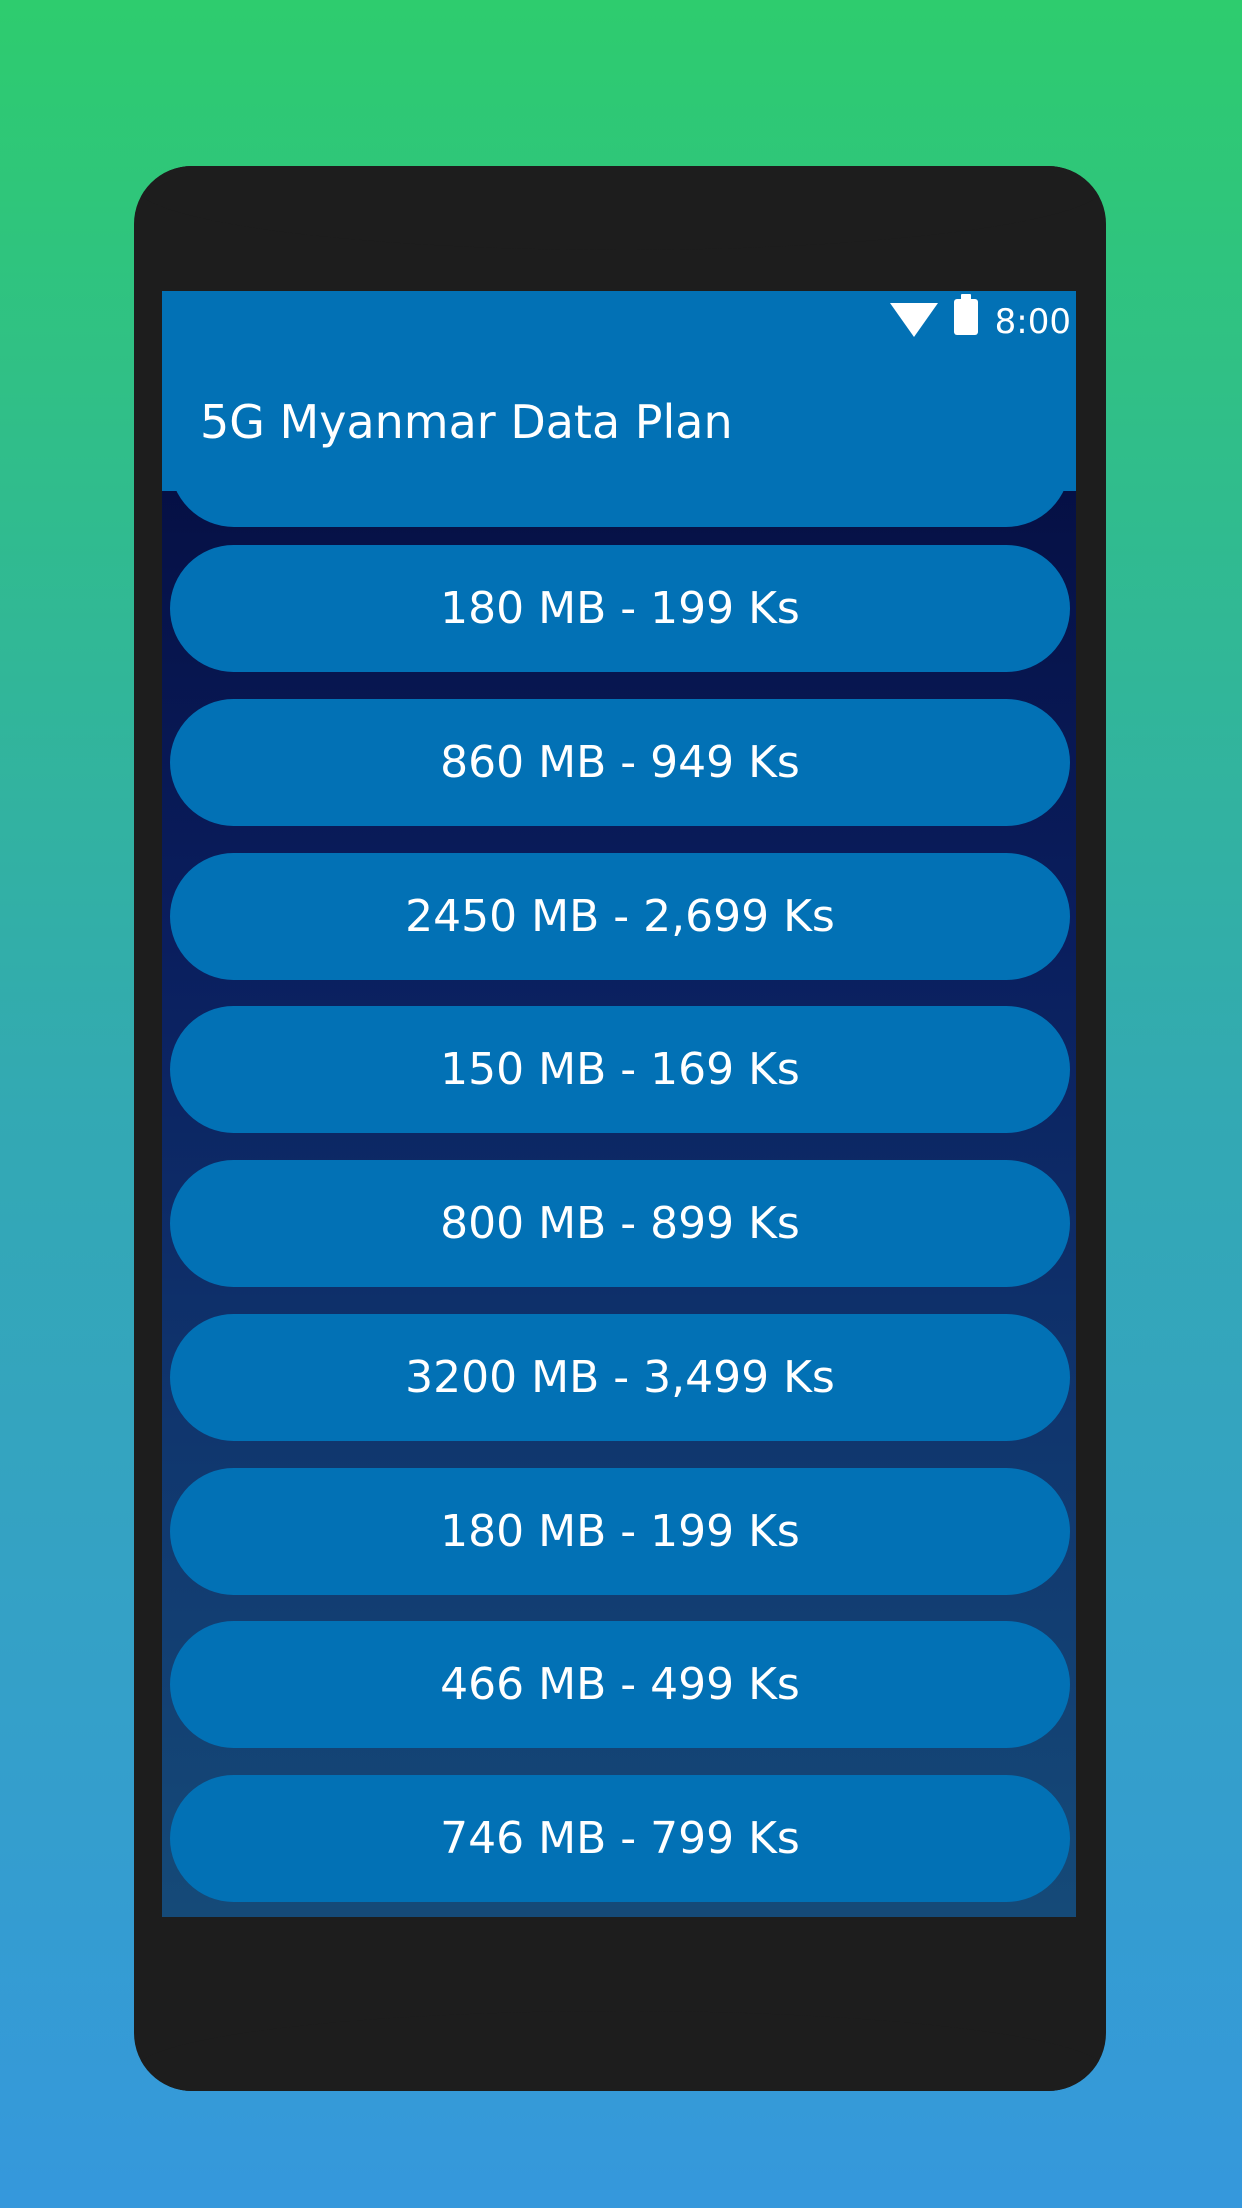  I want to click on status-time: 8:00, so click(1032, 322).